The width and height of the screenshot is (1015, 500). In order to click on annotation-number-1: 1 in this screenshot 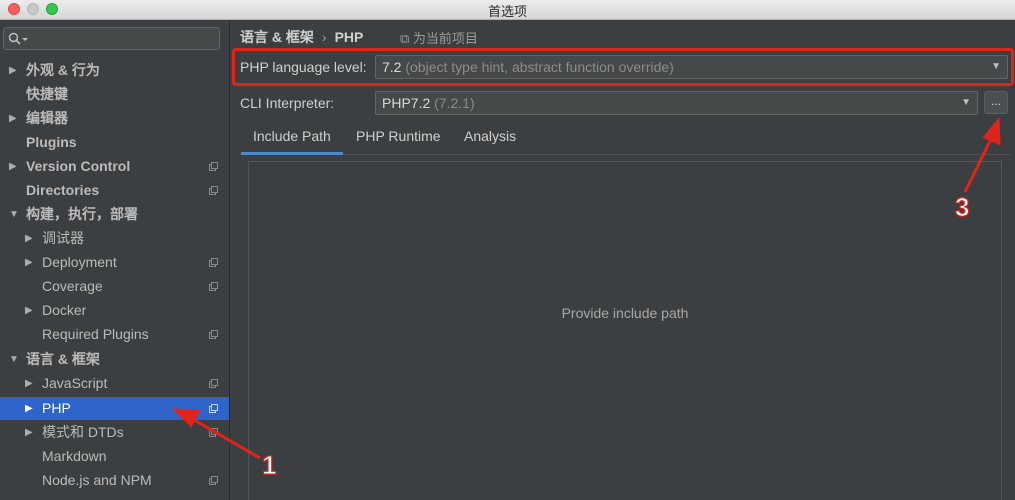, I will do `click(269, 465)`.